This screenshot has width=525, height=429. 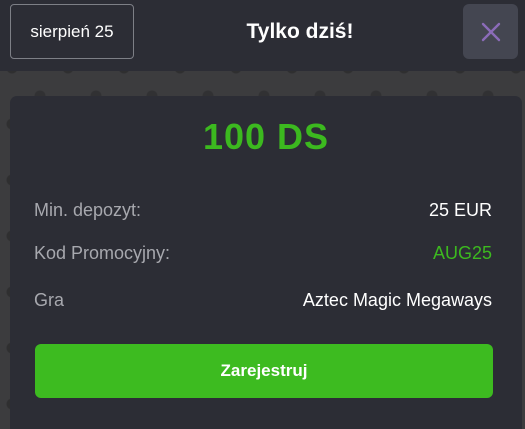 What do you see at coordinates (102, 252) in the screenshot?
I see `promo-code-label: Kod Promocyjny:` at bounding box center [102, 252].